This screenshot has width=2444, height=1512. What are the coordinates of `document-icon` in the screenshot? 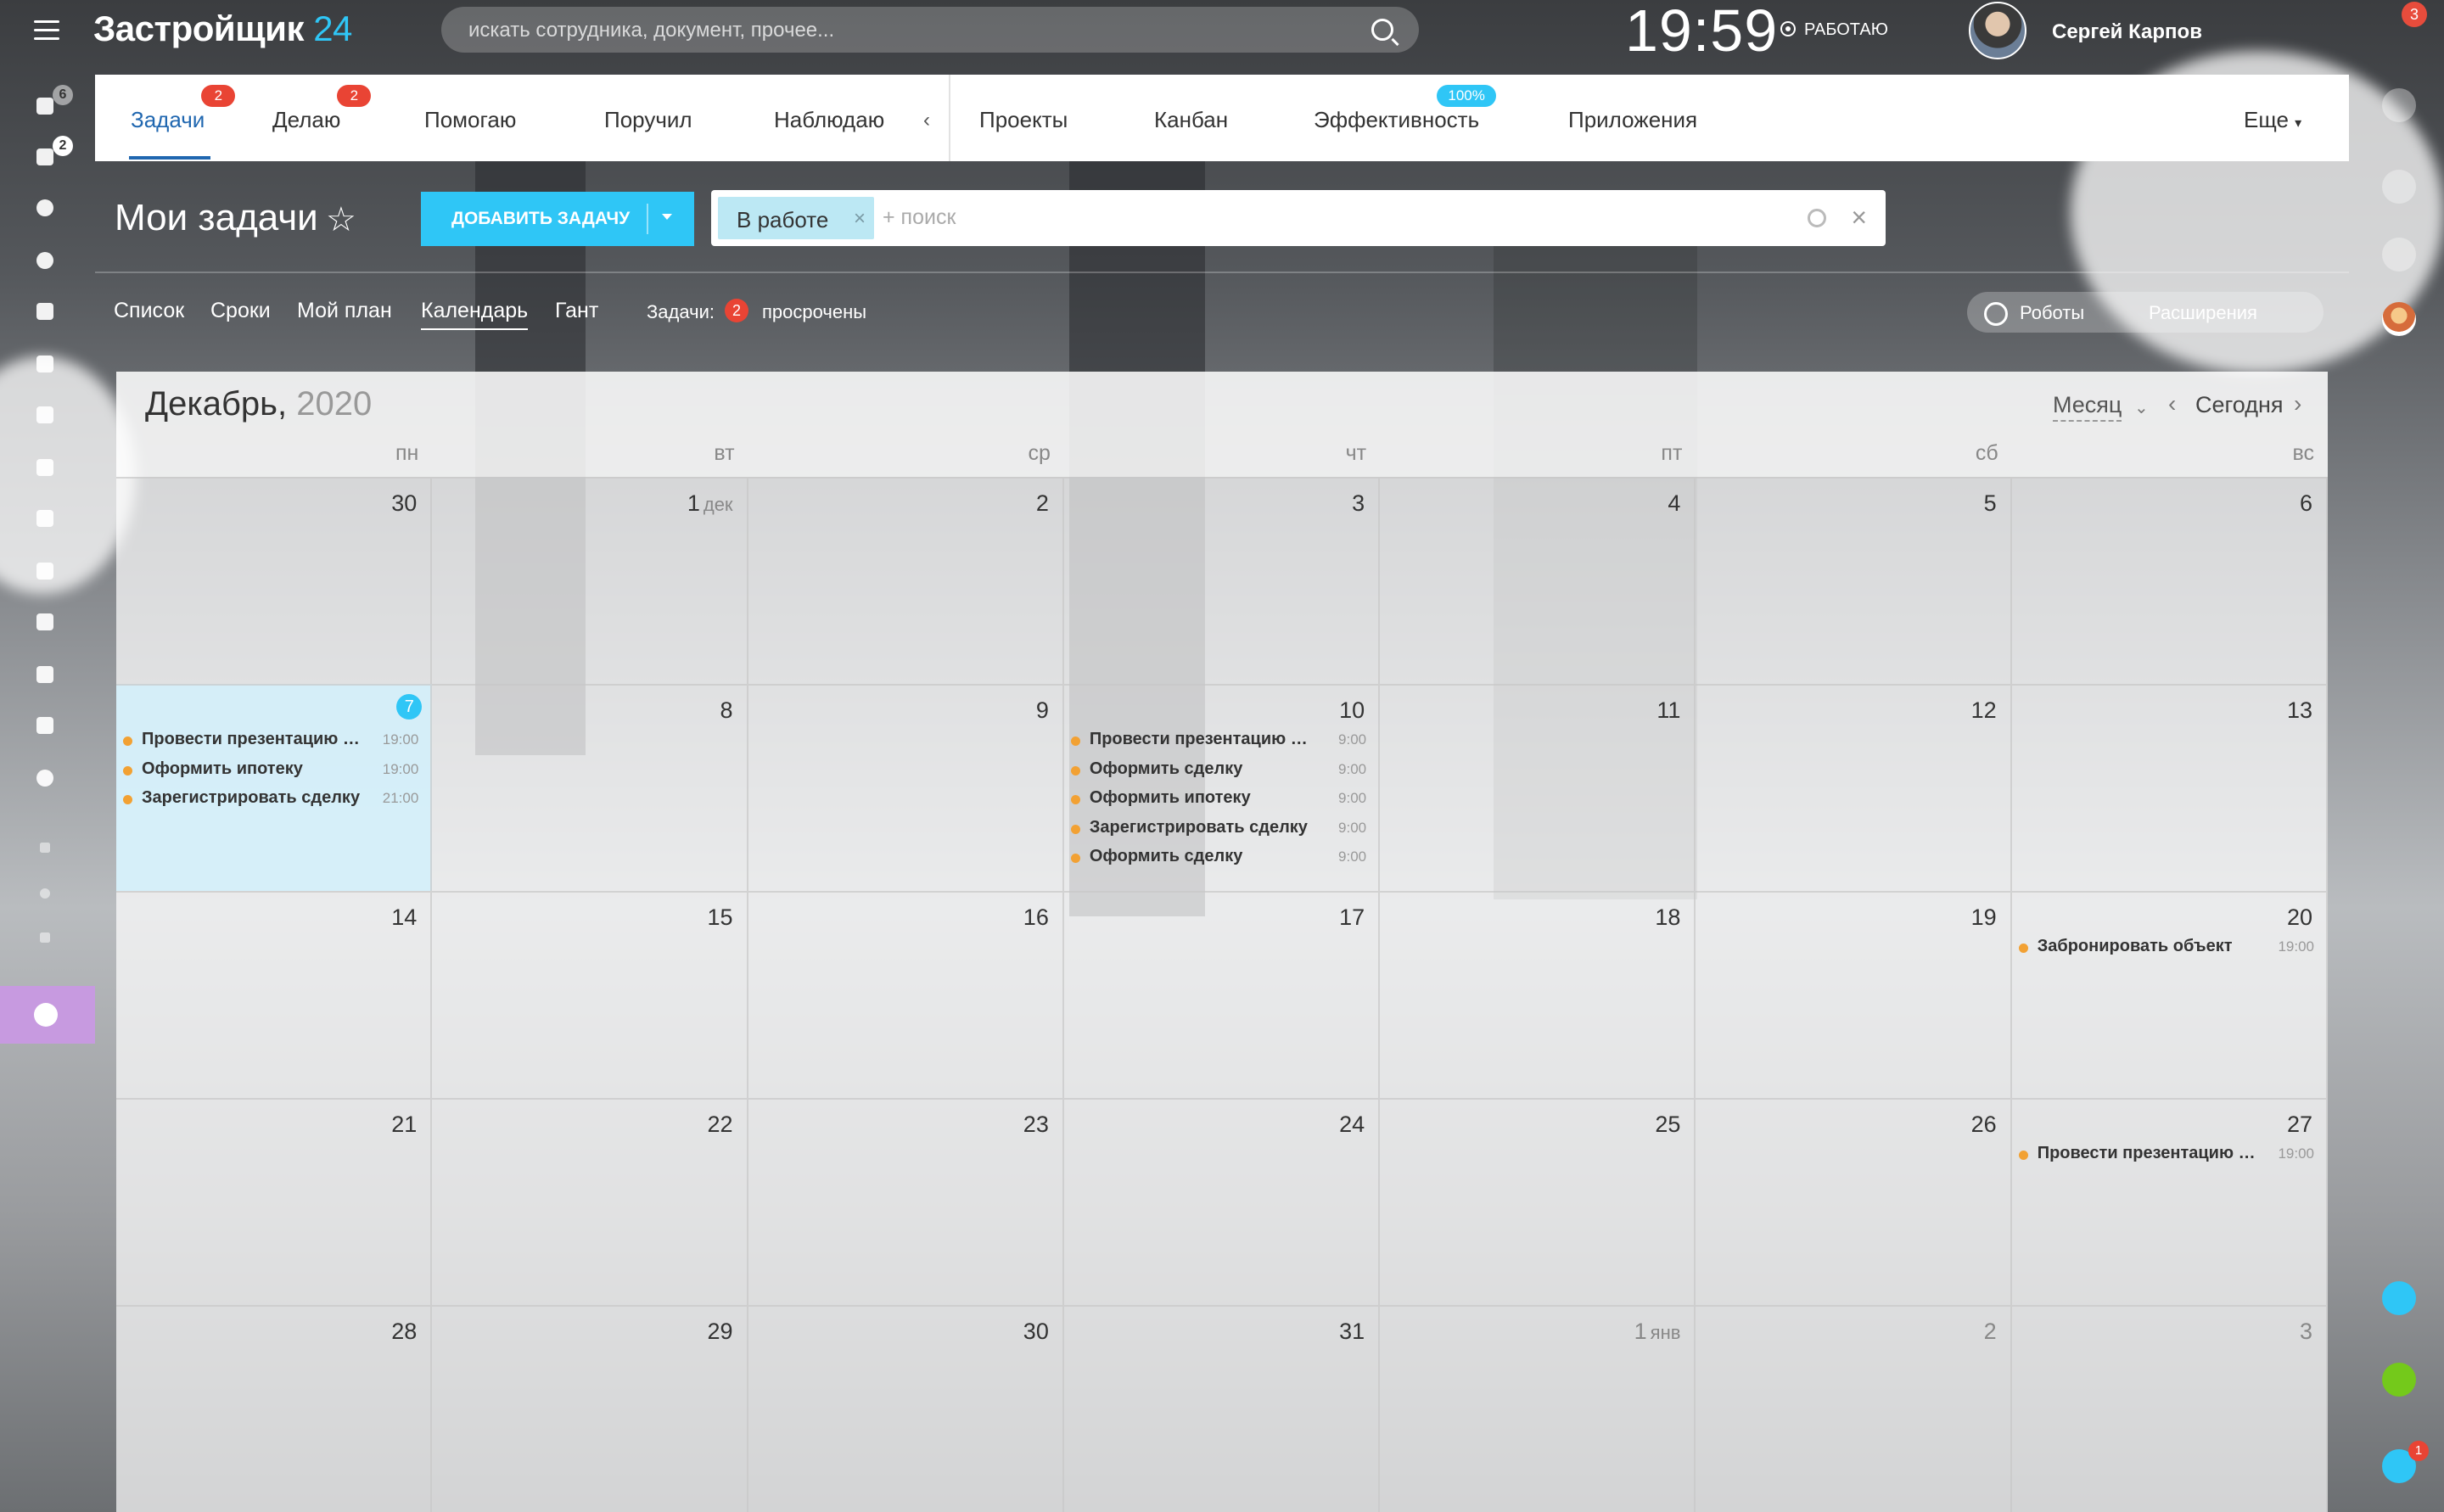 It's located at (2399, 1298).